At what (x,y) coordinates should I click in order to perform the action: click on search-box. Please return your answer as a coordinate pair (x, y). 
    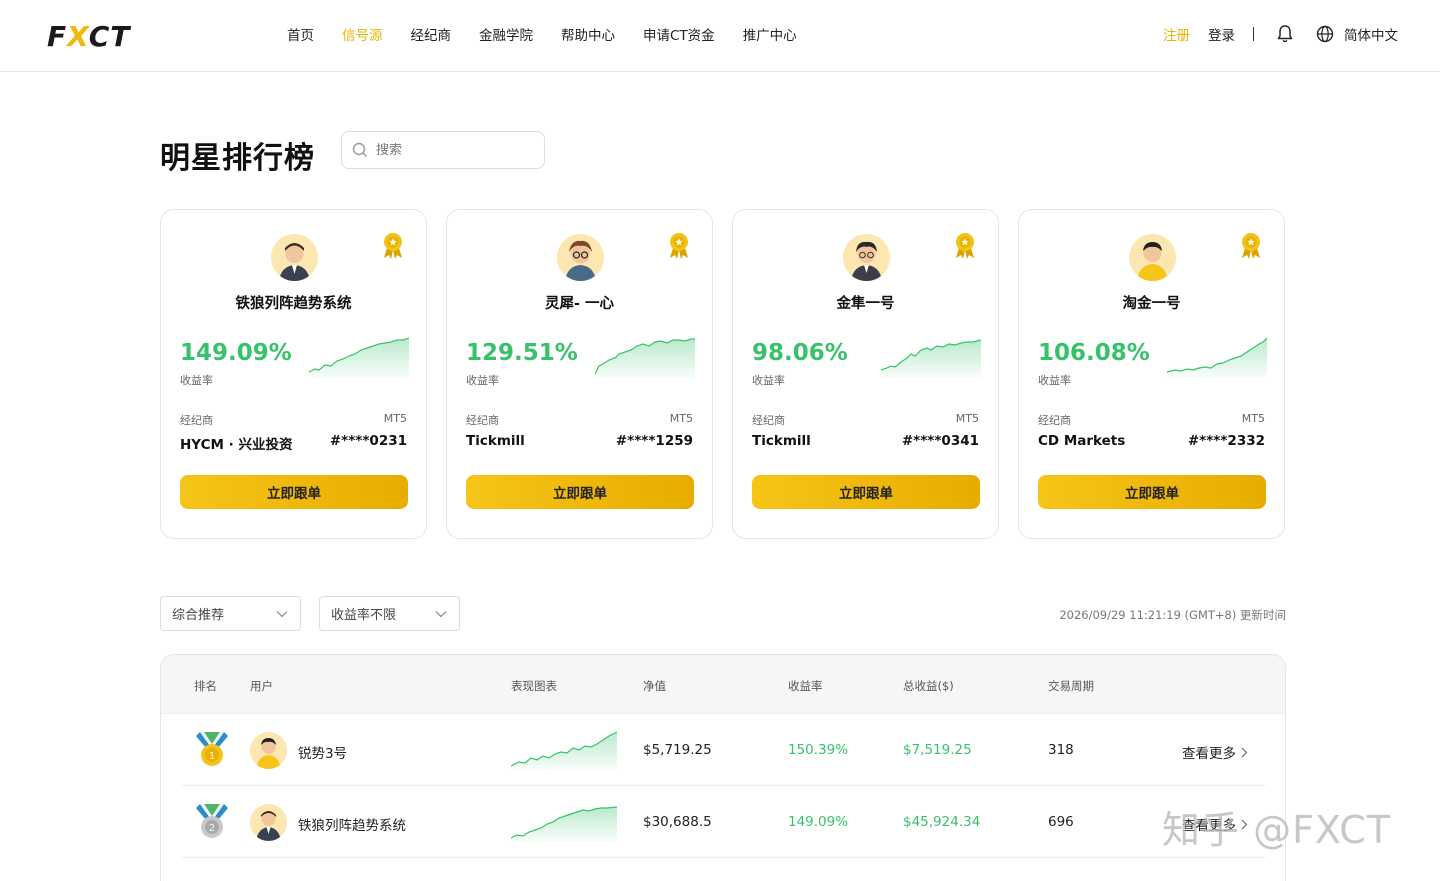
    Looking at the image, I should click on (443, 150).